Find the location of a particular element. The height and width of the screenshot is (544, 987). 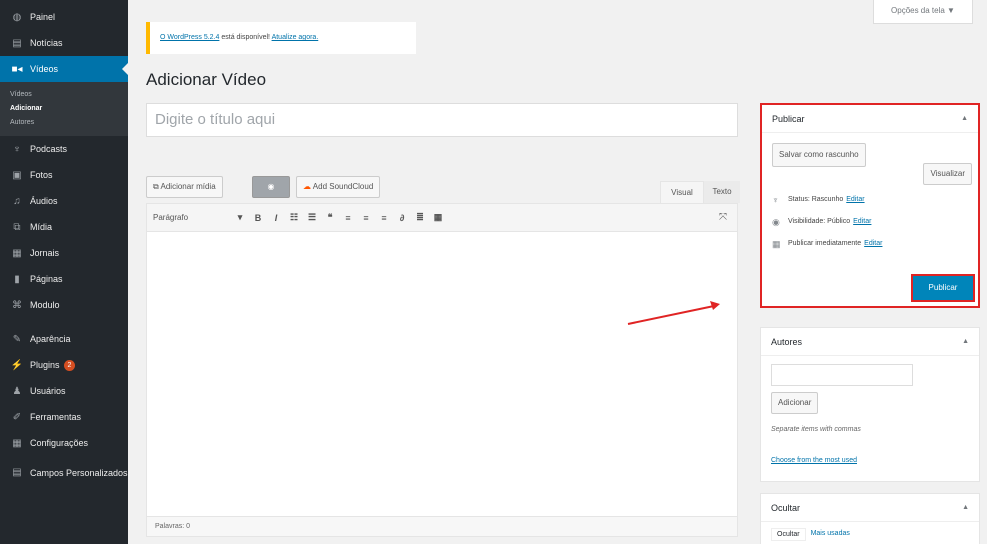

visibility-row: ◉ Visibilidade: Público Editar is located at coordinates (870, 222).